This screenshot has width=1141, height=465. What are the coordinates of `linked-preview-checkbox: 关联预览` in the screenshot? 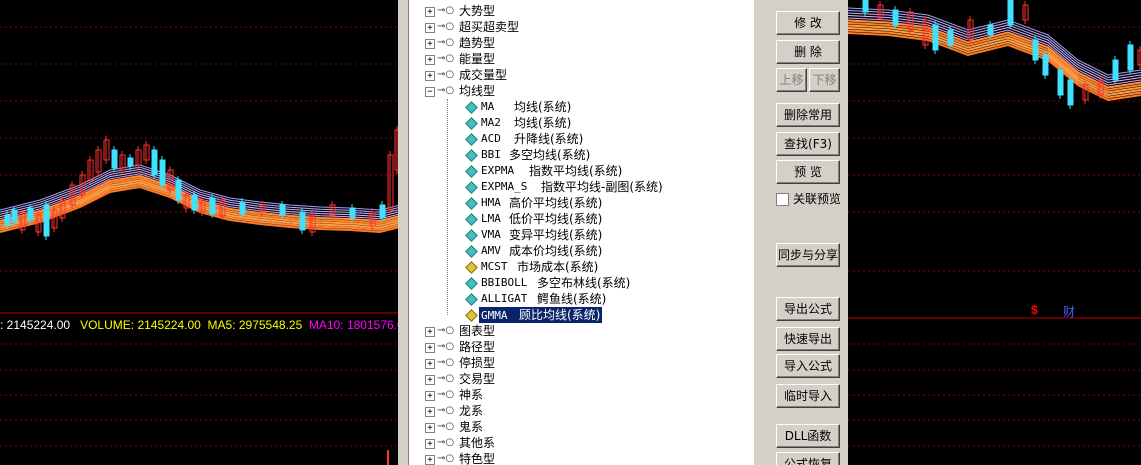 It's located at (808, 198).